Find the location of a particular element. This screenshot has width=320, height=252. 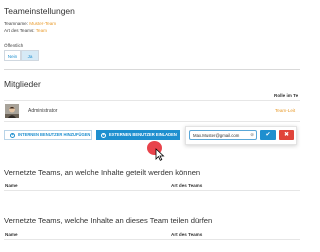

shared-with-col-name: Name is located at coordinates (11, 185).